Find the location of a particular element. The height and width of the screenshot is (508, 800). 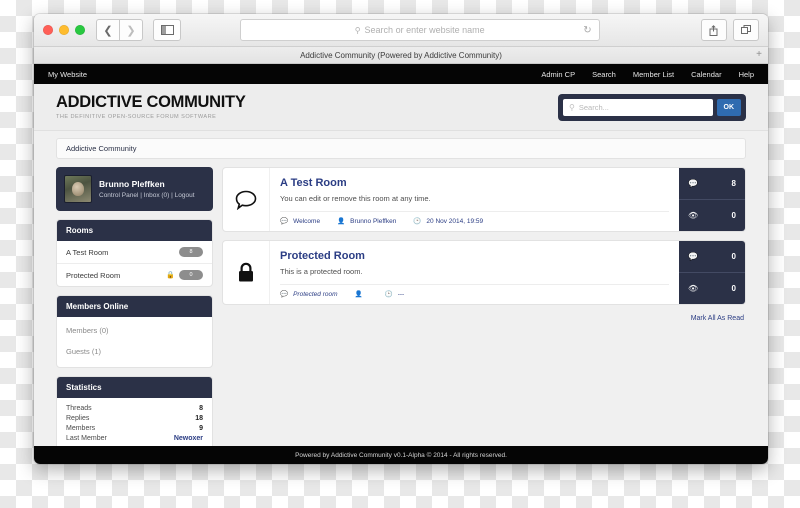

show-tabs-button is located at coordinates (745, 30).